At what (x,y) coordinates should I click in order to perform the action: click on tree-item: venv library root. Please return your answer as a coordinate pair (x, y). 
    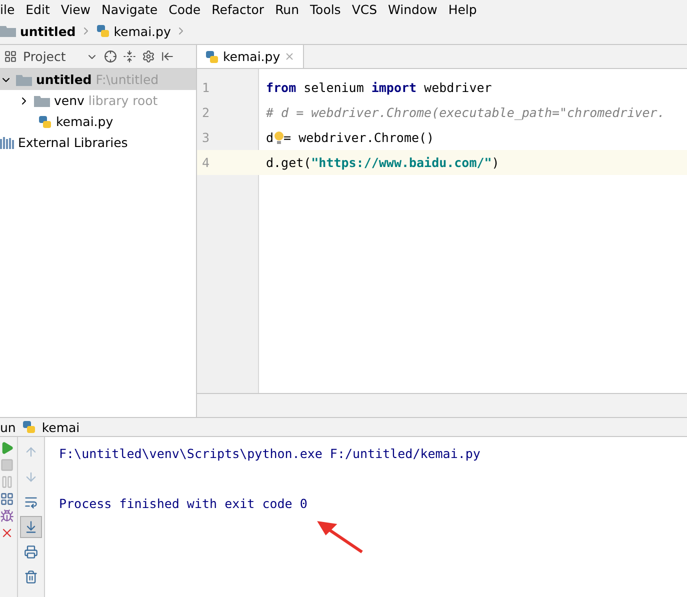
    Looking at the image, I should click on (98, 100).